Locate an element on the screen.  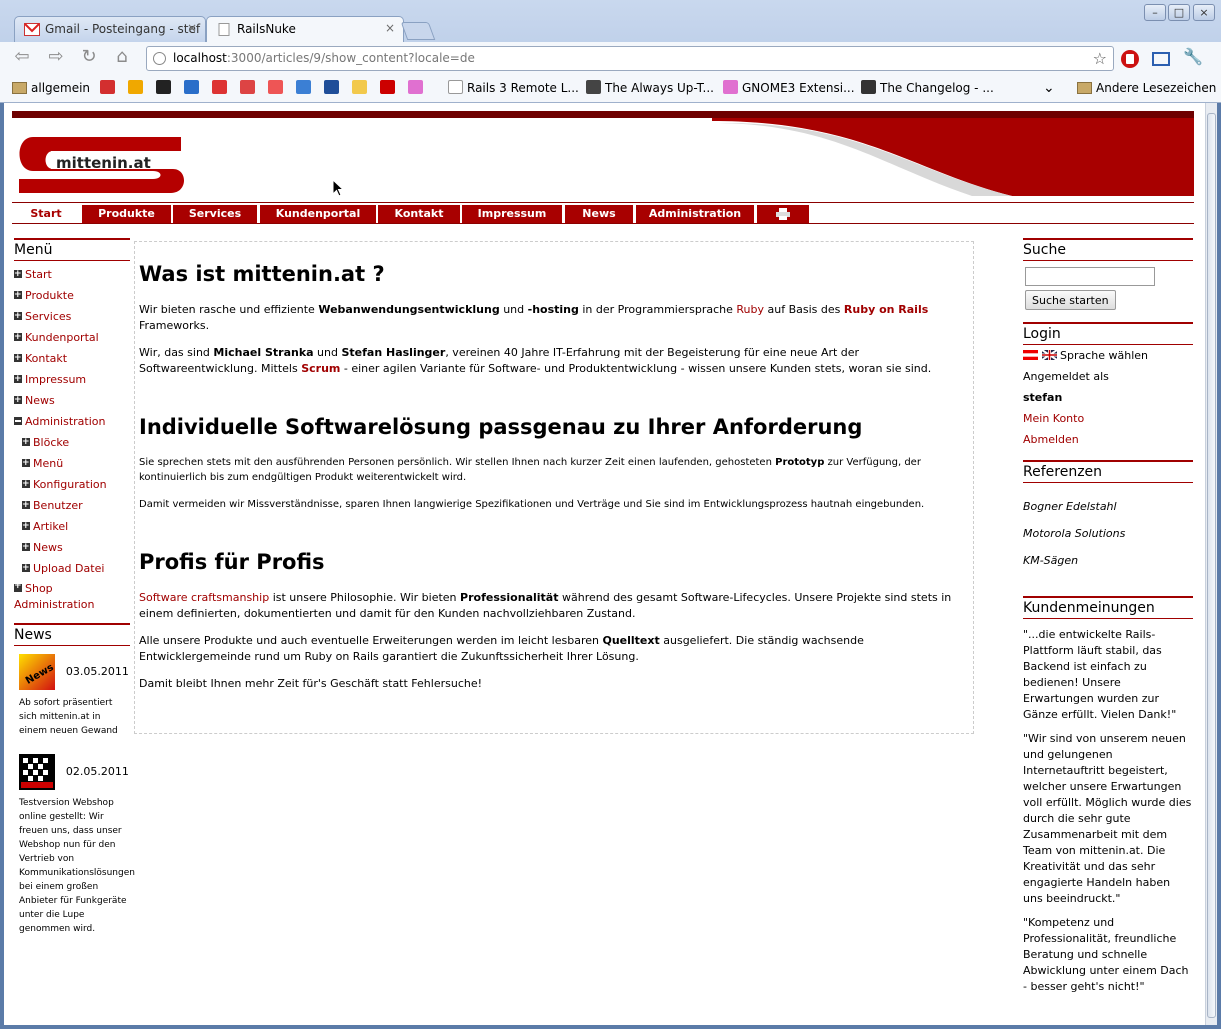
nav-news: News is located at coordinates (599, 214).